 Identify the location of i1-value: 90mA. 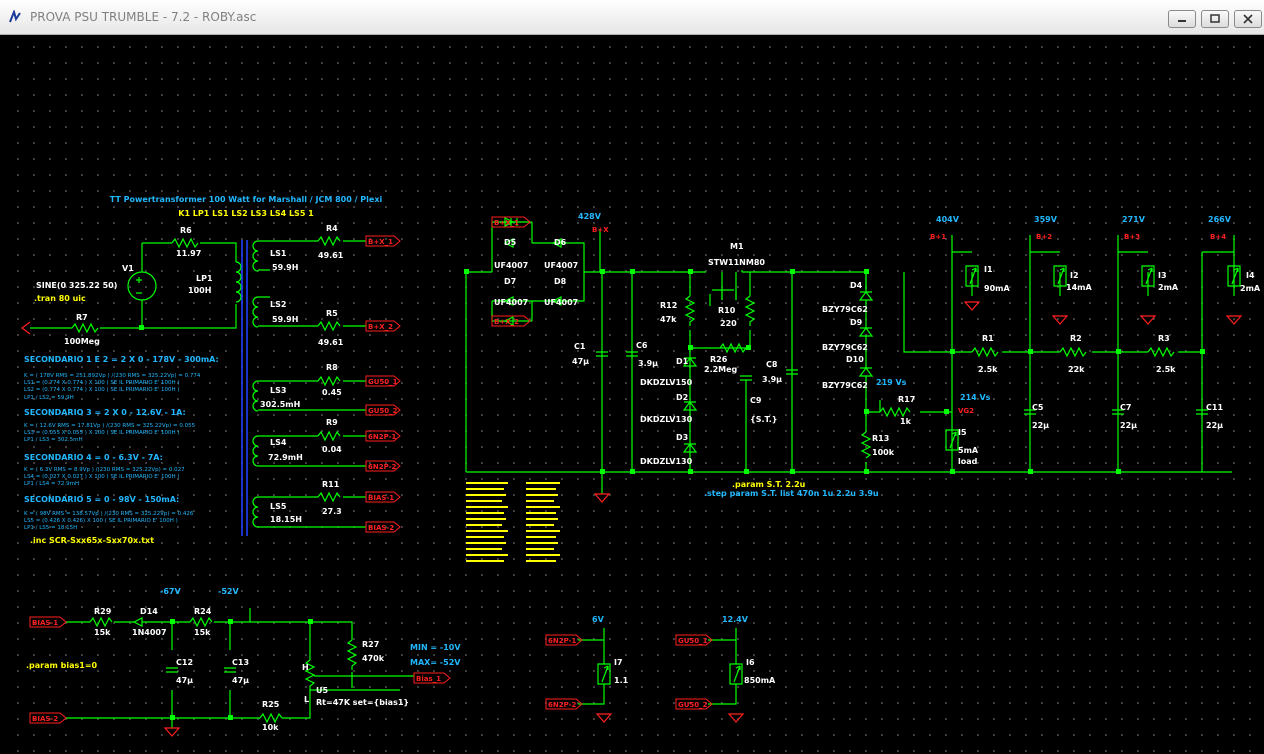
(997, 288).